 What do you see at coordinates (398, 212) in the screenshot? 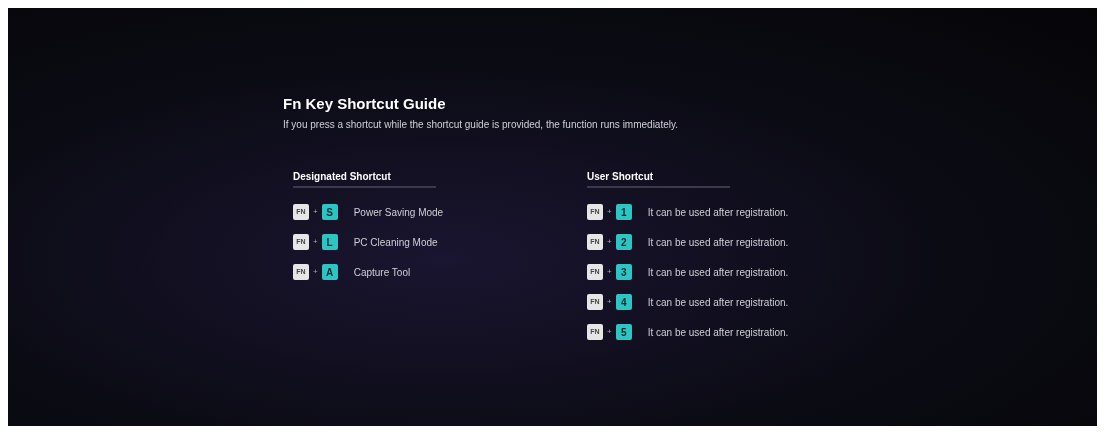
I see `shortcut-label: Power Saving Mode` at bounding box center [398, 212].